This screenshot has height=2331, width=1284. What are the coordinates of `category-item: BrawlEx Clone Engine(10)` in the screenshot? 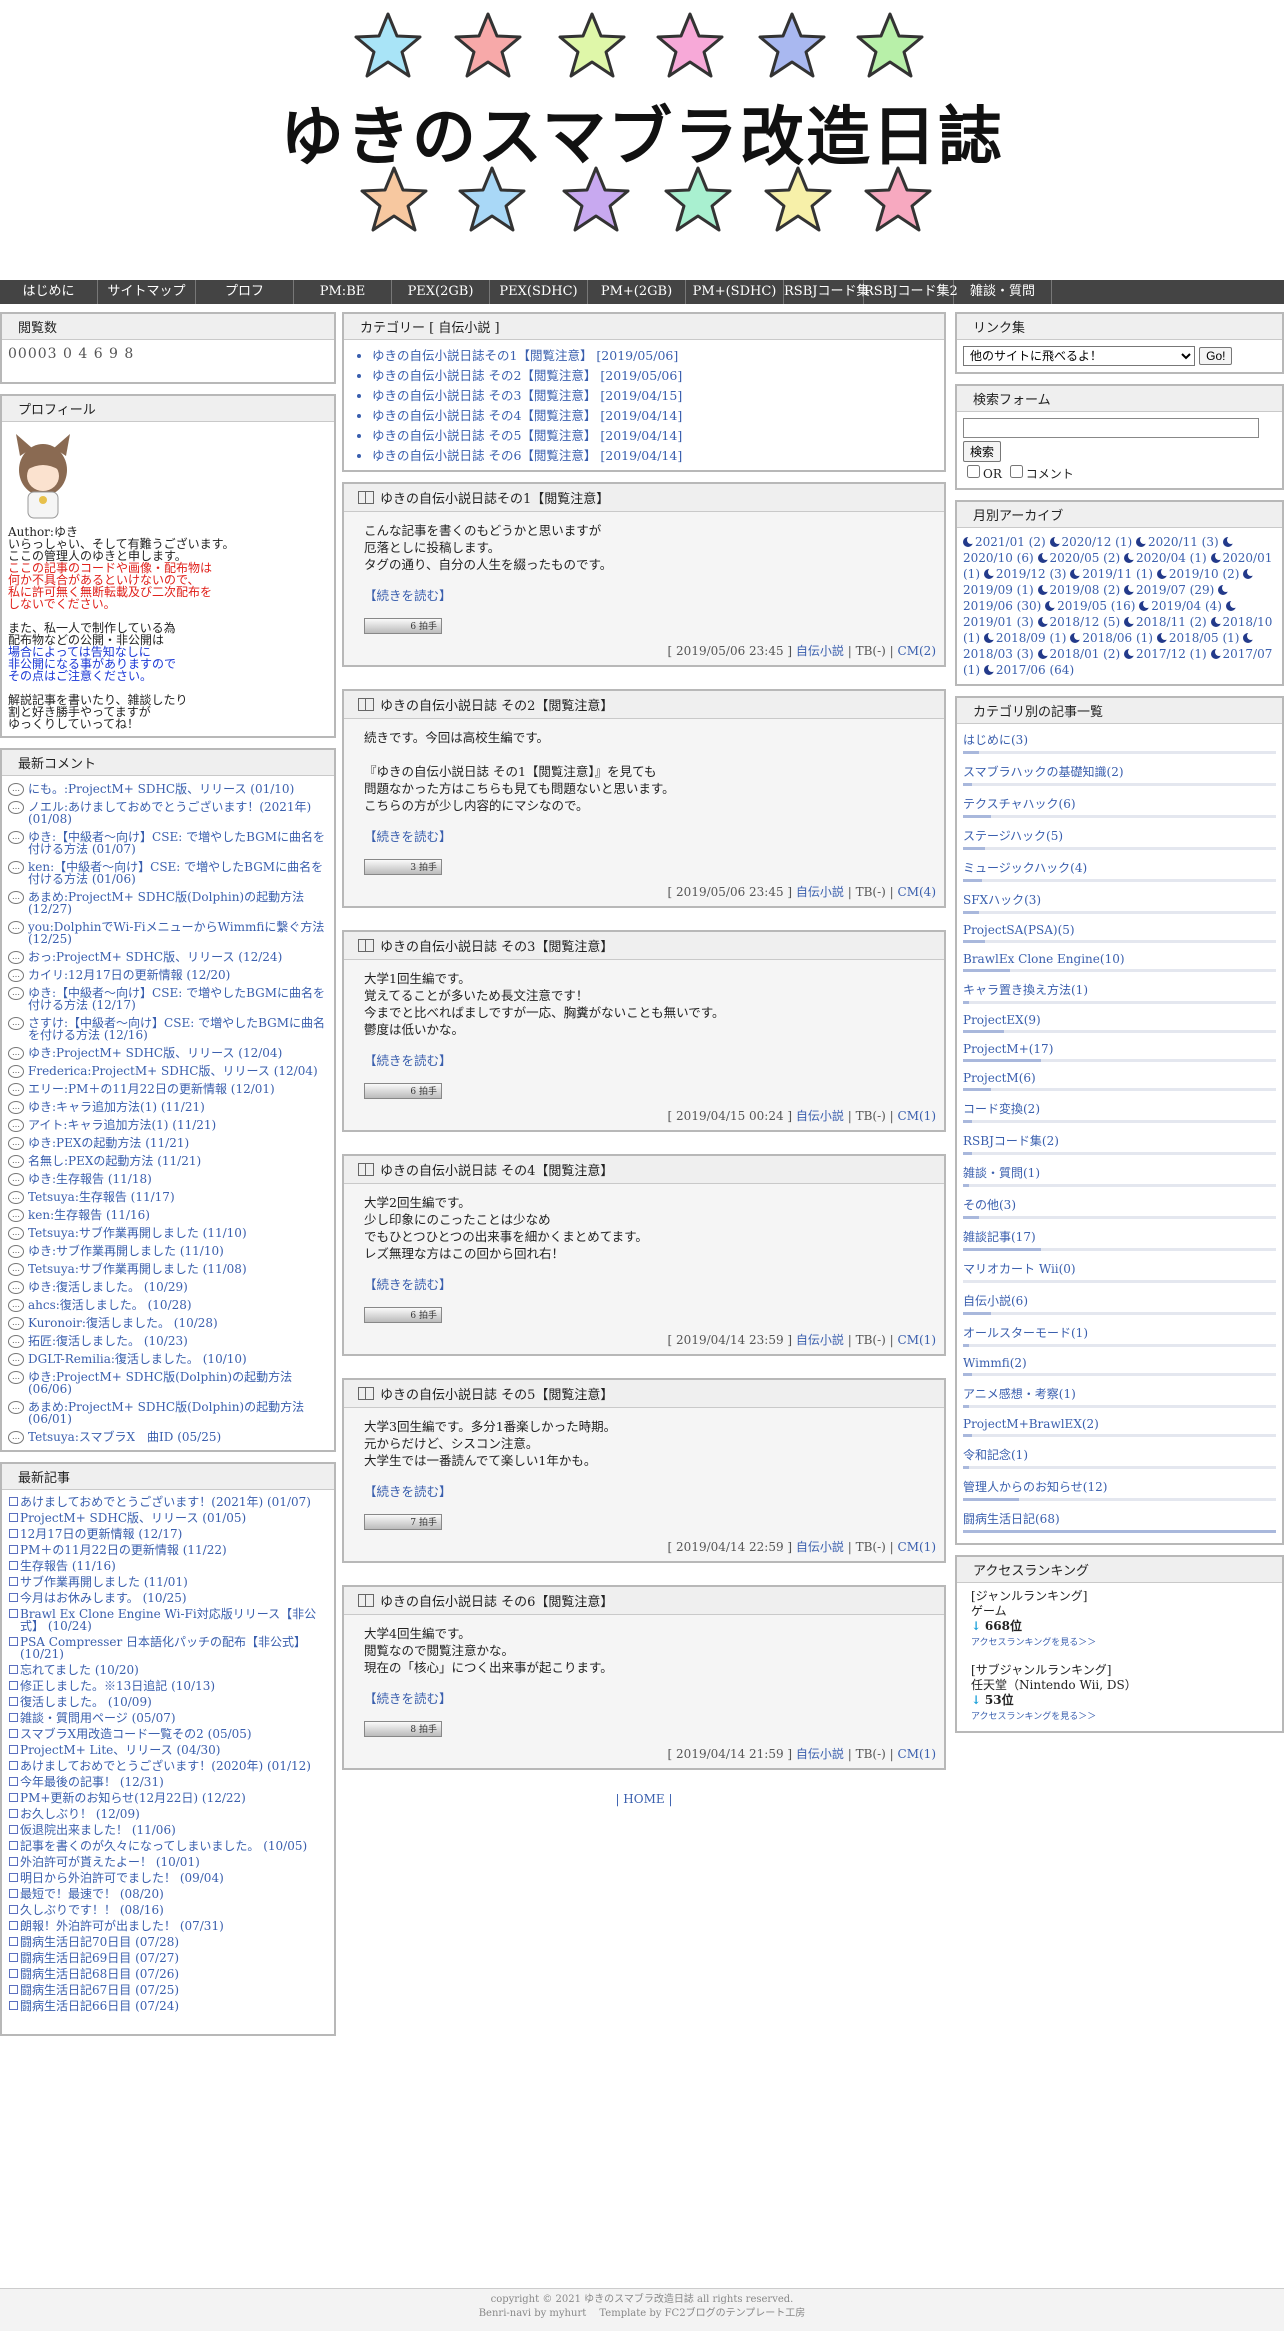 It's located at (1119, 961).